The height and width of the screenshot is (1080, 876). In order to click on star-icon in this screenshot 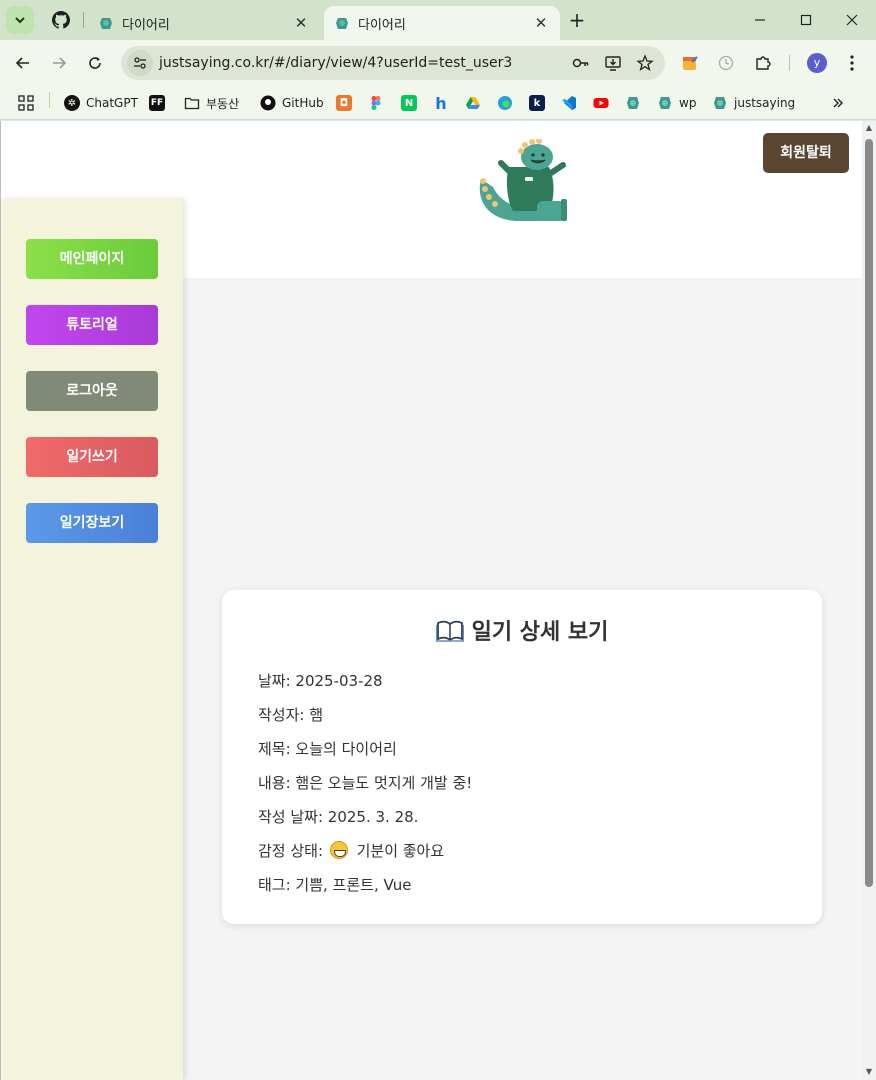, I will do `click(645, 62)`.